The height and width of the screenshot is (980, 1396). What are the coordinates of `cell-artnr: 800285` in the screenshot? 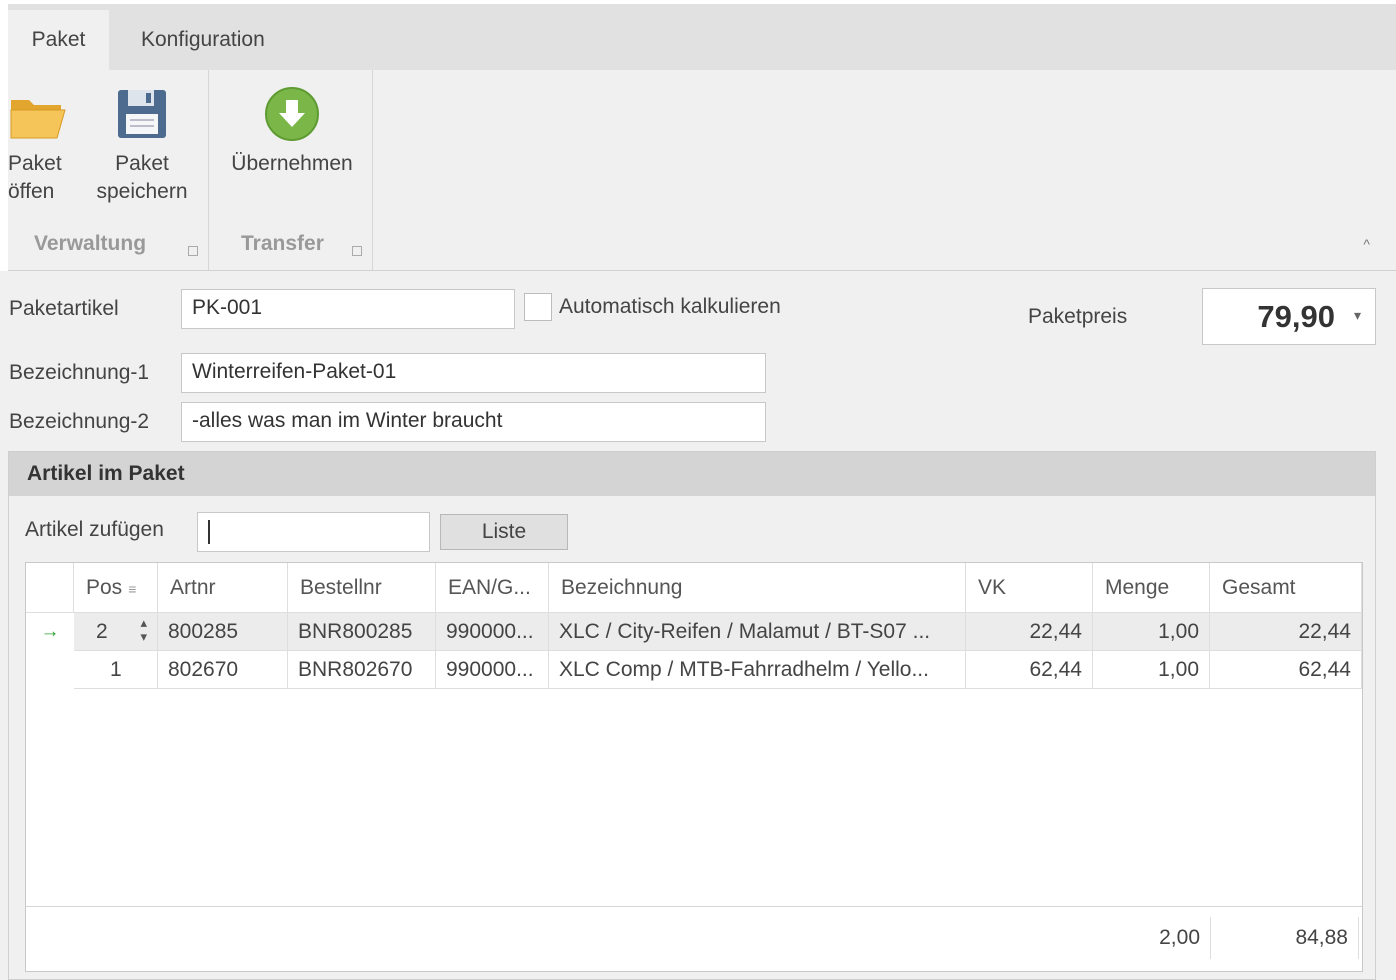 It's located at (223, 632).